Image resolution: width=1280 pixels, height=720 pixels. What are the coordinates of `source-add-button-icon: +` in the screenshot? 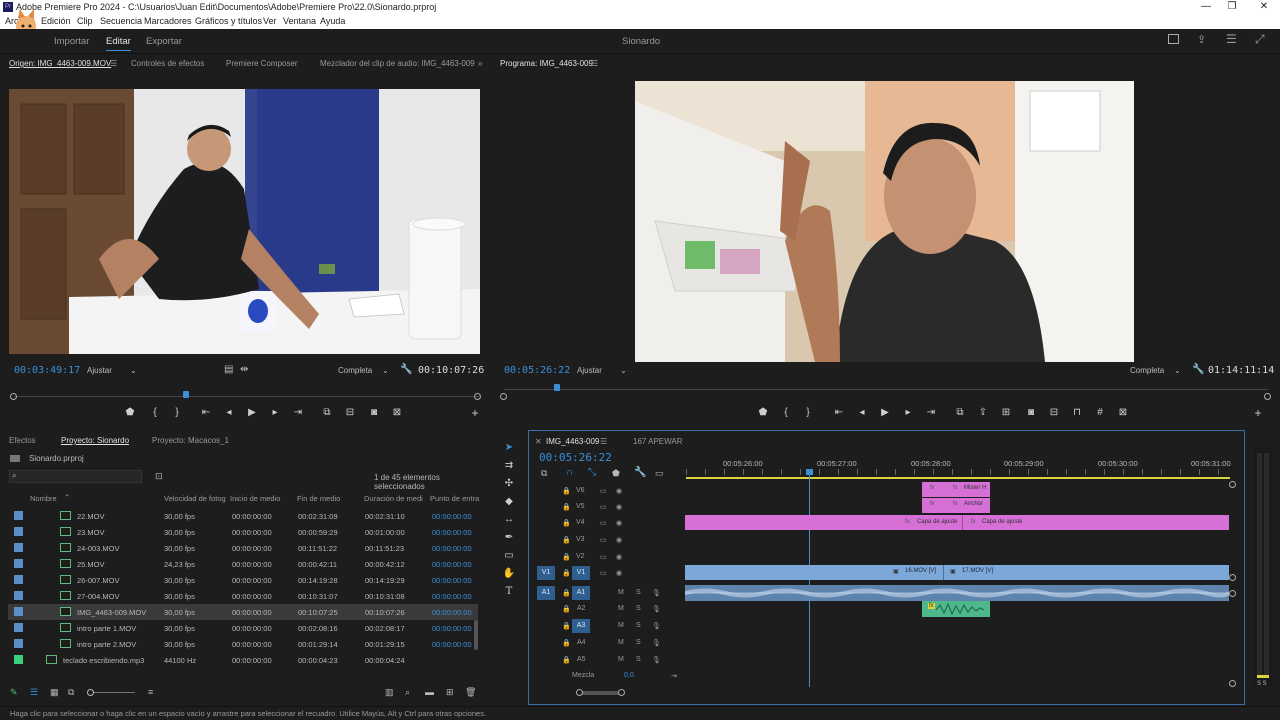 It's located at (475, 413).